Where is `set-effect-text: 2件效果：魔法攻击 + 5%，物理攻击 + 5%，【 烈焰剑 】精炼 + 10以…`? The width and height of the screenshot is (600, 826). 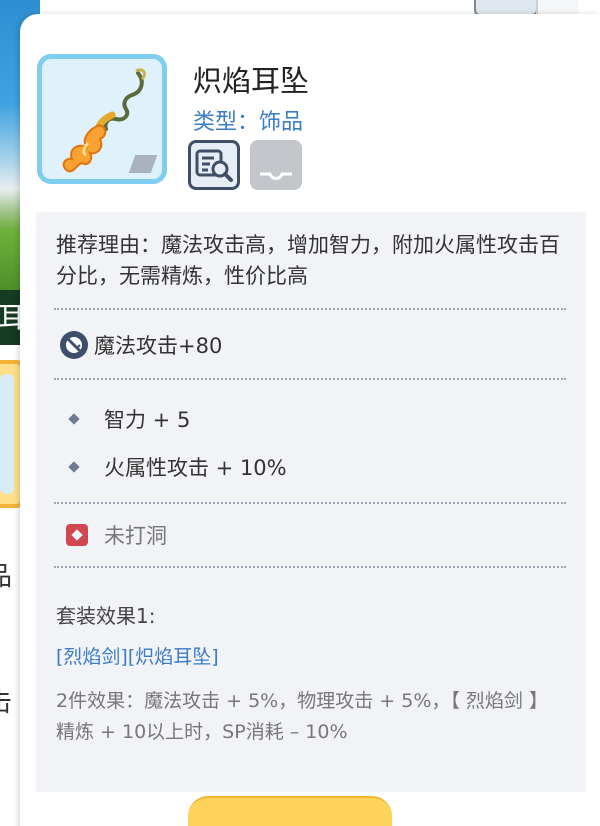 set-effect-text: 2件效果：魔法攻击 + 5%，物理攻击 + 5%，【 烈焰剑 】精炼 + 10以… is located at coordinates (302, 716).